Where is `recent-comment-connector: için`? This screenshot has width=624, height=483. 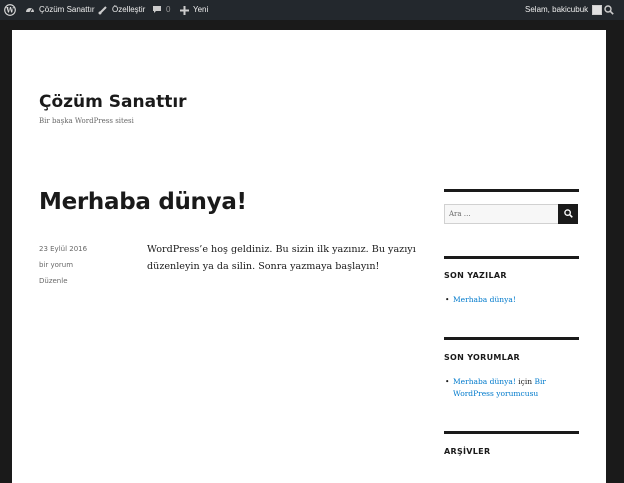
recent-comment-connector: için is located at coordinates (525, 381).